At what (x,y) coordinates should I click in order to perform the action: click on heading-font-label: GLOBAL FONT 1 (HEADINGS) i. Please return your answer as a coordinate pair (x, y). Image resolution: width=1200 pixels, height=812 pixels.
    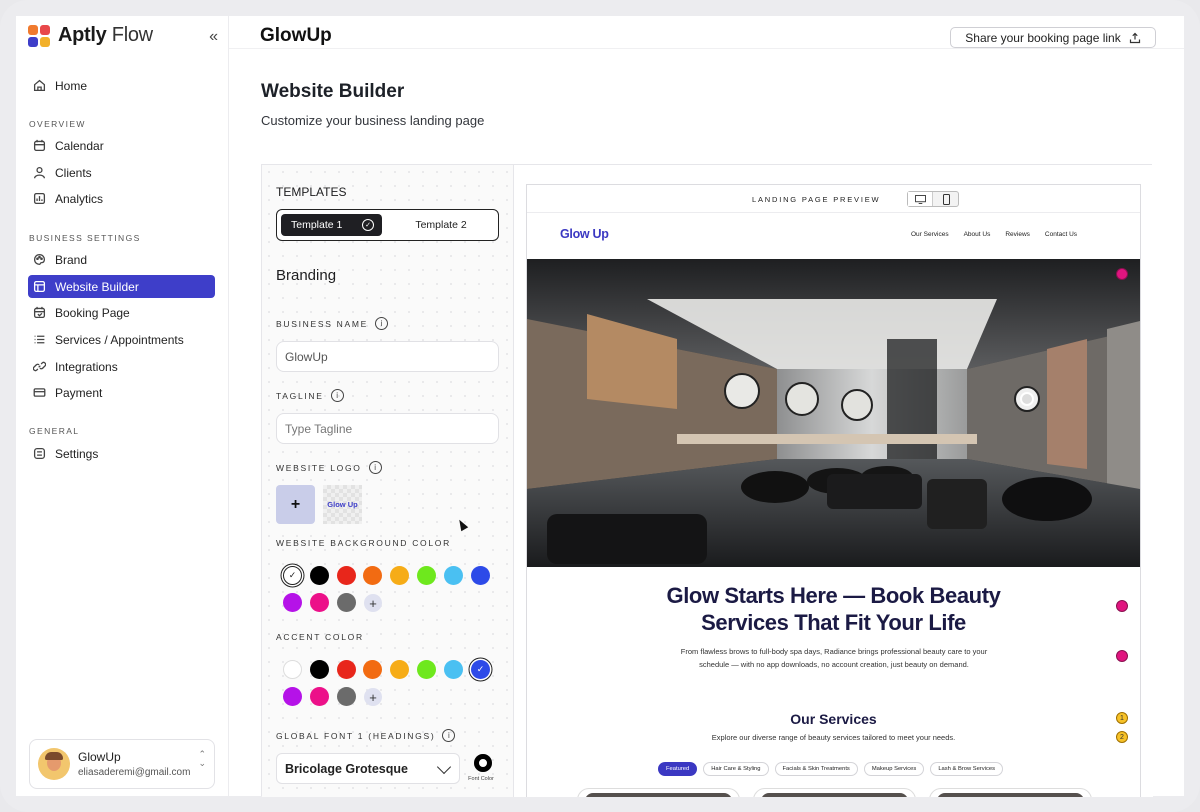
    Looking at the image, I should click on (366, 735).